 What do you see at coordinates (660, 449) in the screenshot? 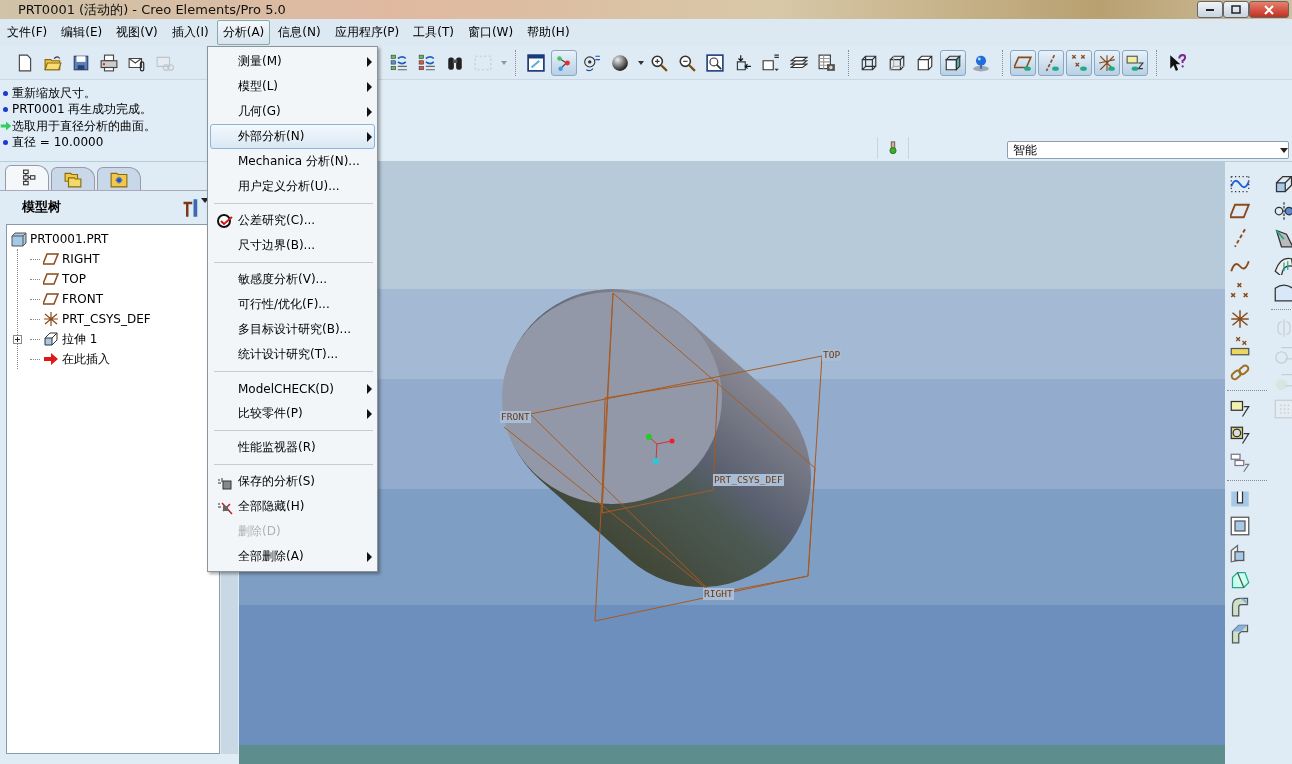
I see `coordinate-triad-icon` at bounding box center [660, 449].